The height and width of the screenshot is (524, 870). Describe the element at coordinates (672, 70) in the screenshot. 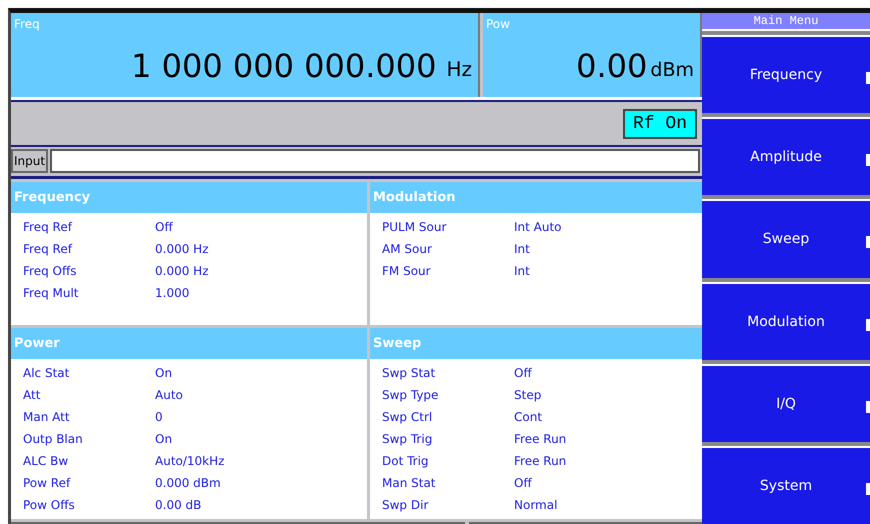

I see `display-unit: dBm` at that location.